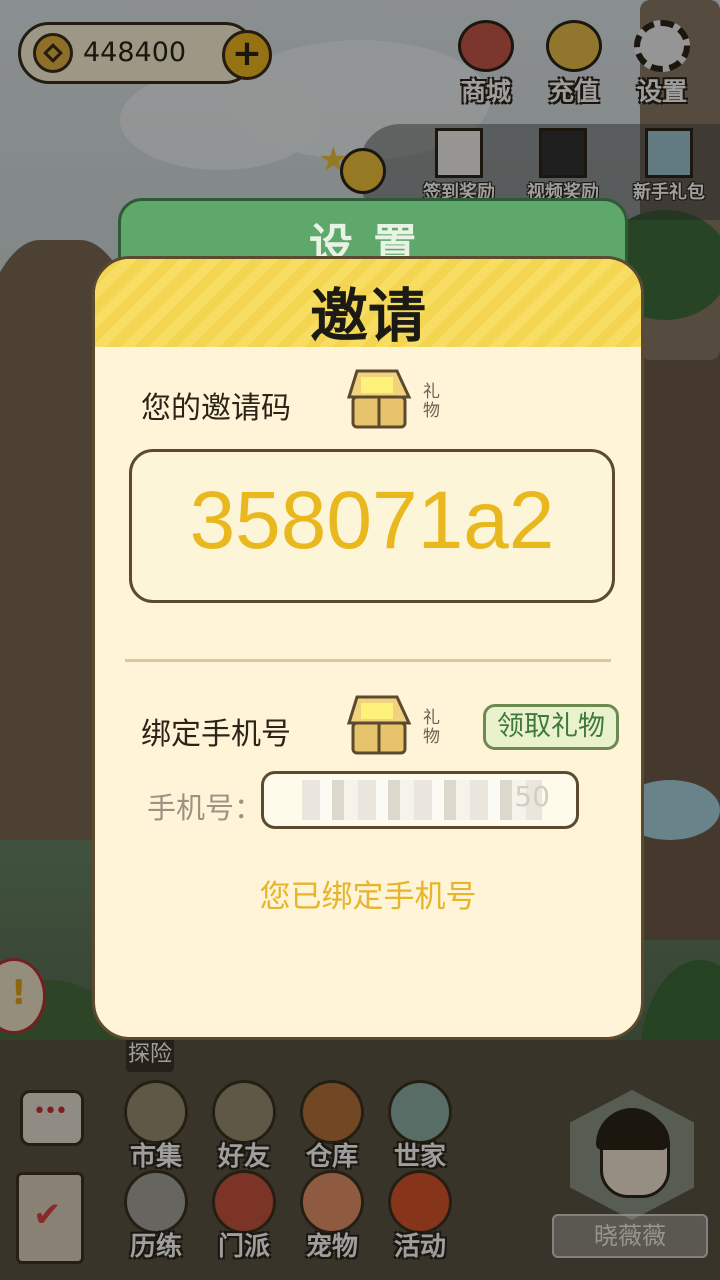  I want to click on bind-phone-label: 绑定手机号, so click(216, 734).